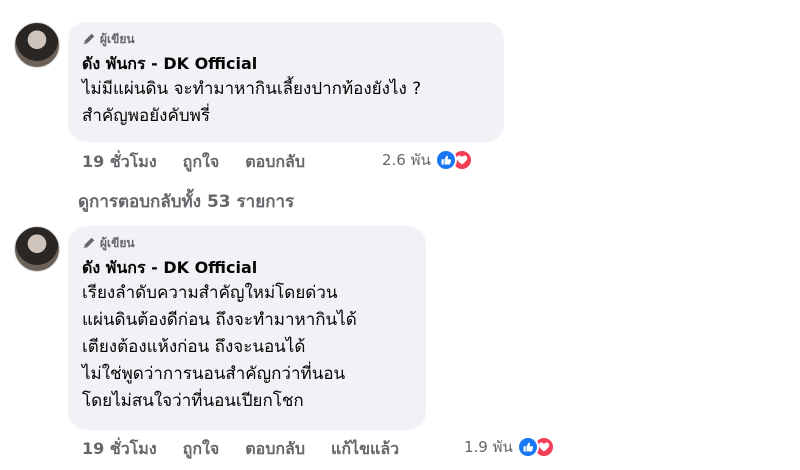 Image resolution: width=800 pixels, height=470 pixels. What do you see at coordinates (214, 374) in the screenshot?
I see `comment-text-line: ไม่ใช่พูดว่าการนอนสำคัญกว่าที่นอน` at bounding box center [214, 374].